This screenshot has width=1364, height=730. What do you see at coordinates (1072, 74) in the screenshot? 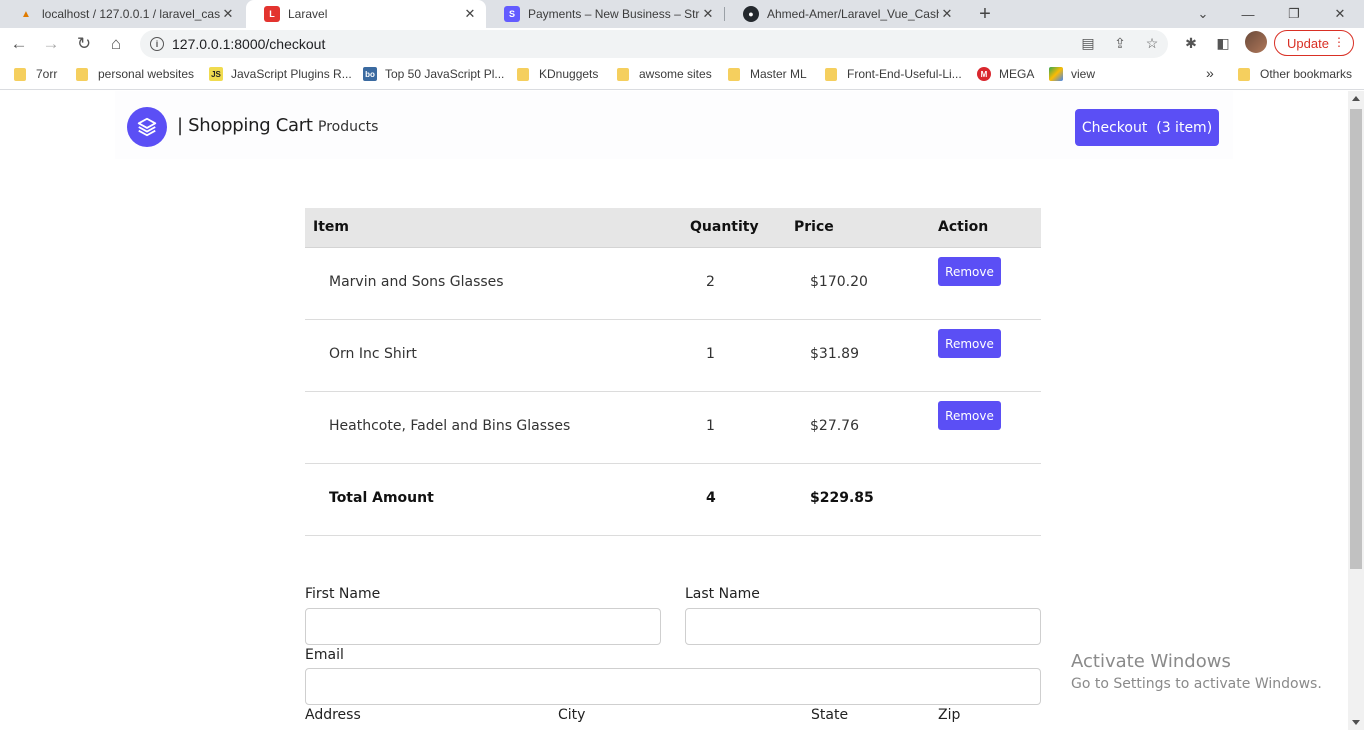
I see `bookmark-item: view` at bounding box center [1072, 74].